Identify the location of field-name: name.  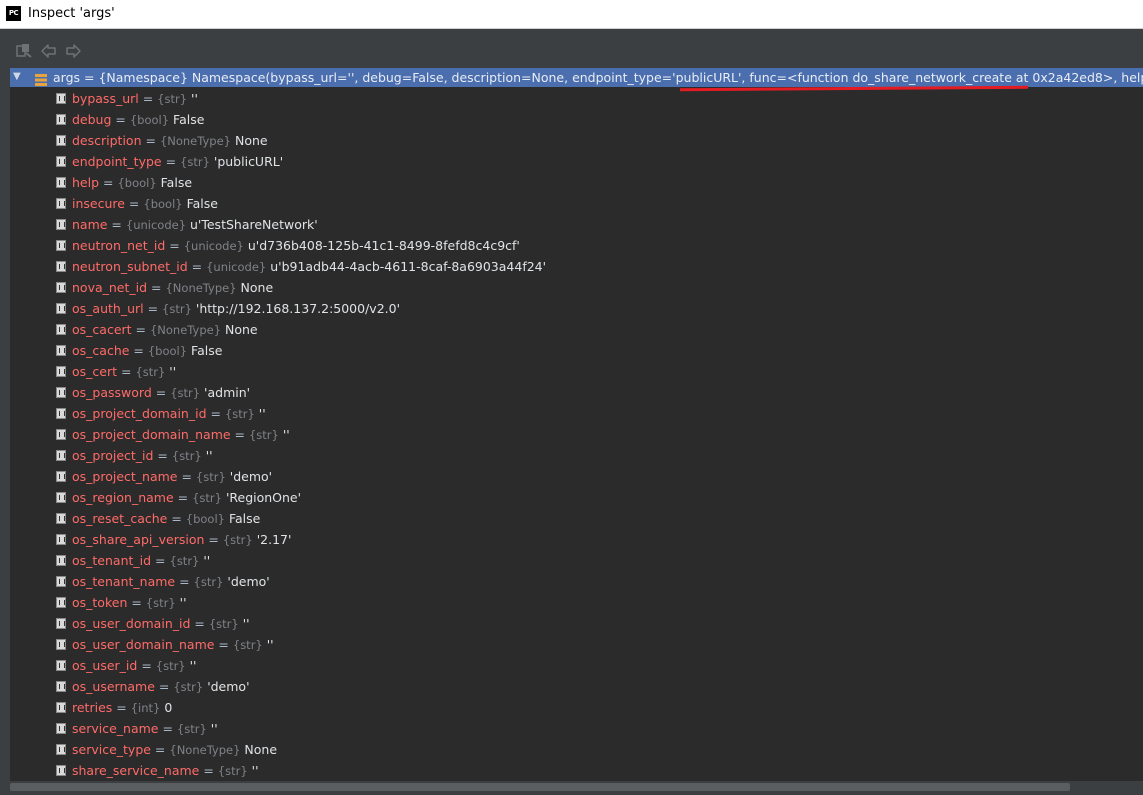
(90, 224).